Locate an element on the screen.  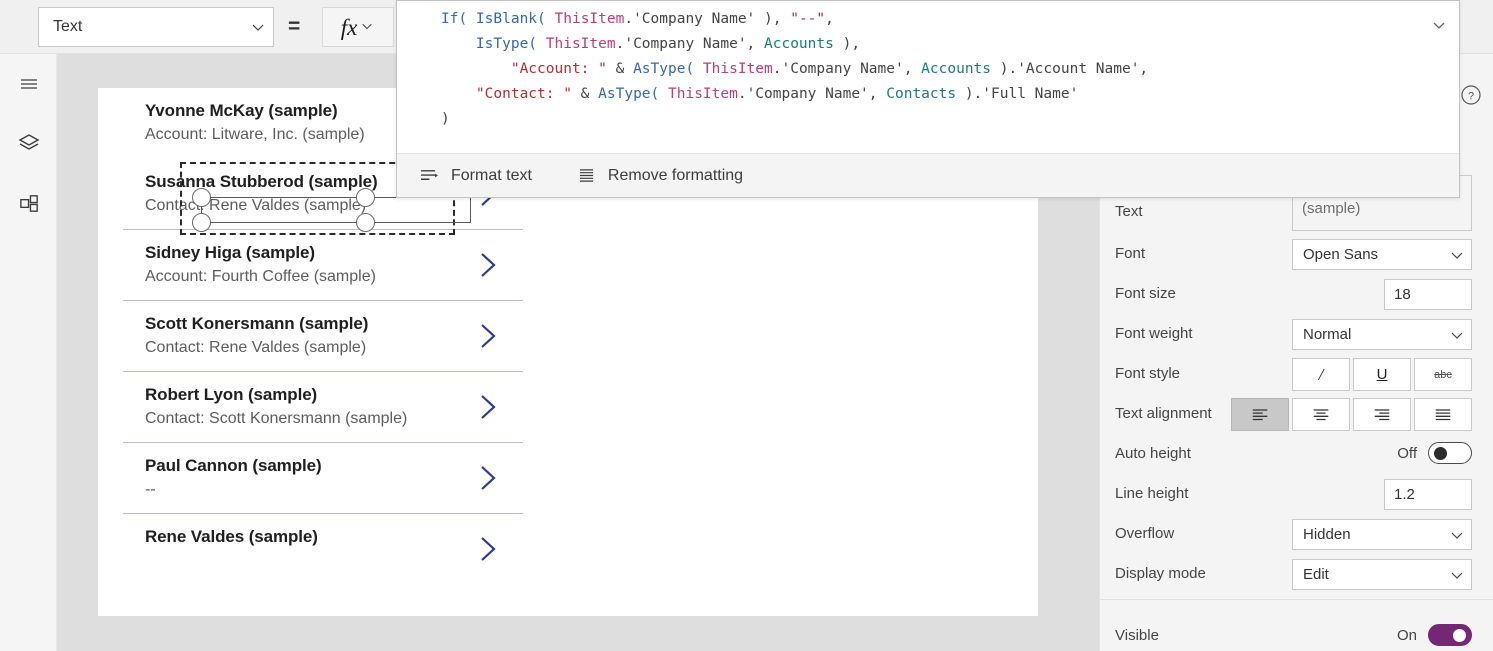
property-row-display-mode: Display mode Edit is located at coordinates (1296, 574).